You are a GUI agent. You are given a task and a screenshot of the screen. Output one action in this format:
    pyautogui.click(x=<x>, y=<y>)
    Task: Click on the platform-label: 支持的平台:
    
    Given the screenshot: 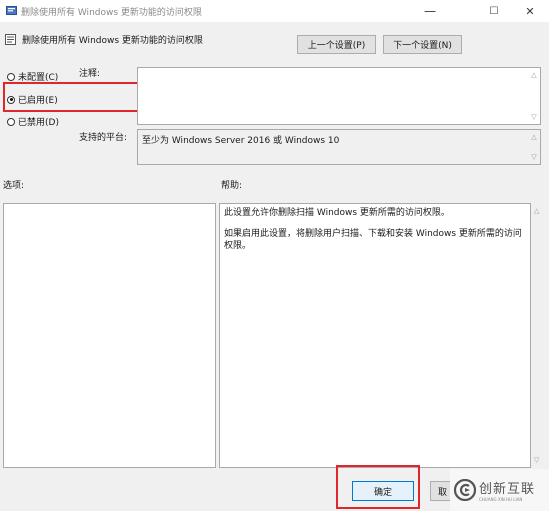 What is the action you would take?
    pyautogui.click(x=103, y=138)
    